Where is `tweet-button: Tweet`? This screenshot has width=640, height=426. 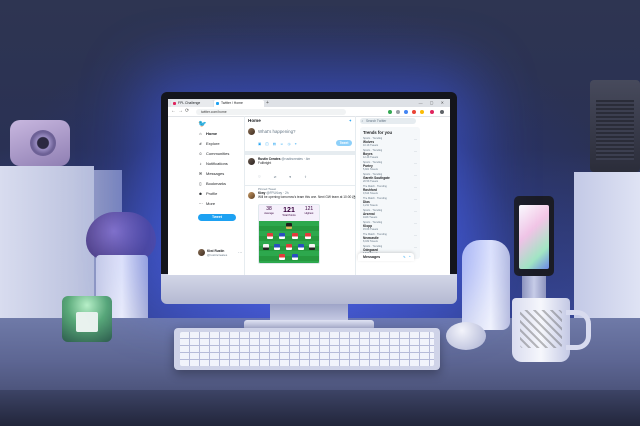 tweet-button: Tweet is located at coordinates (217, 217).